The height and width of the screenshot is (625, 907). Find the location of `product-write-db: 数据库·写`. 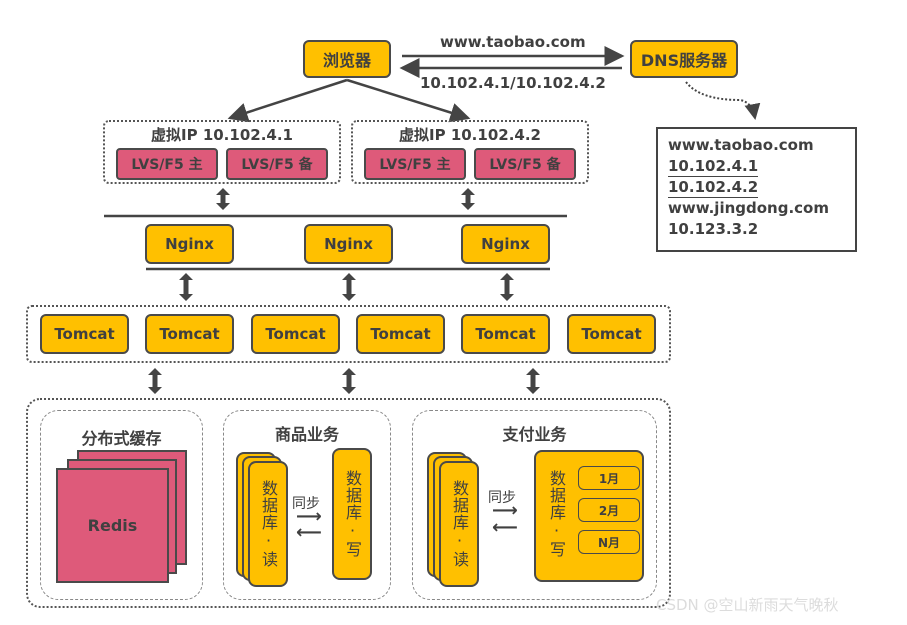

product-write-db: 数据库·写 is located at coordinates (352, 514).